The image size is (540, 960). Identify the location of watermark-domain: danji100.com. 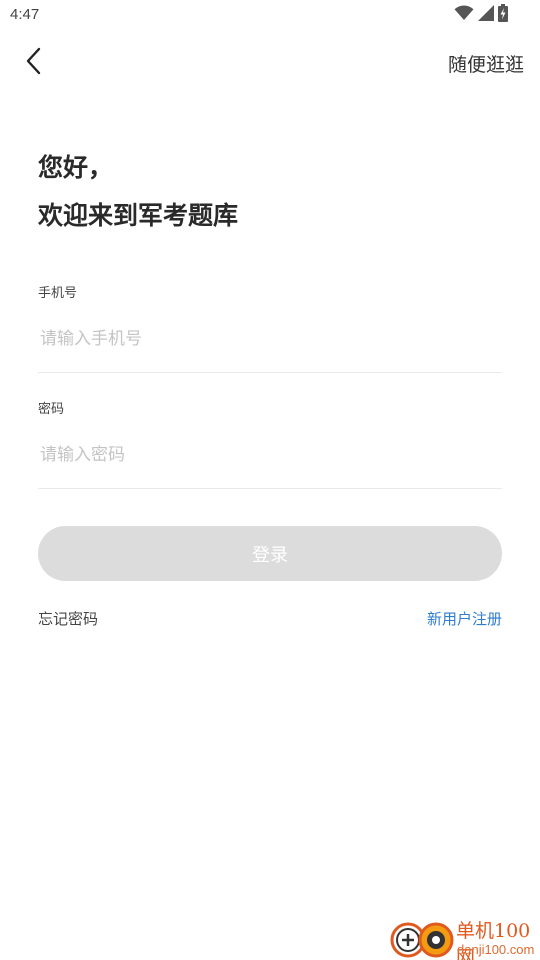
(496, 949).